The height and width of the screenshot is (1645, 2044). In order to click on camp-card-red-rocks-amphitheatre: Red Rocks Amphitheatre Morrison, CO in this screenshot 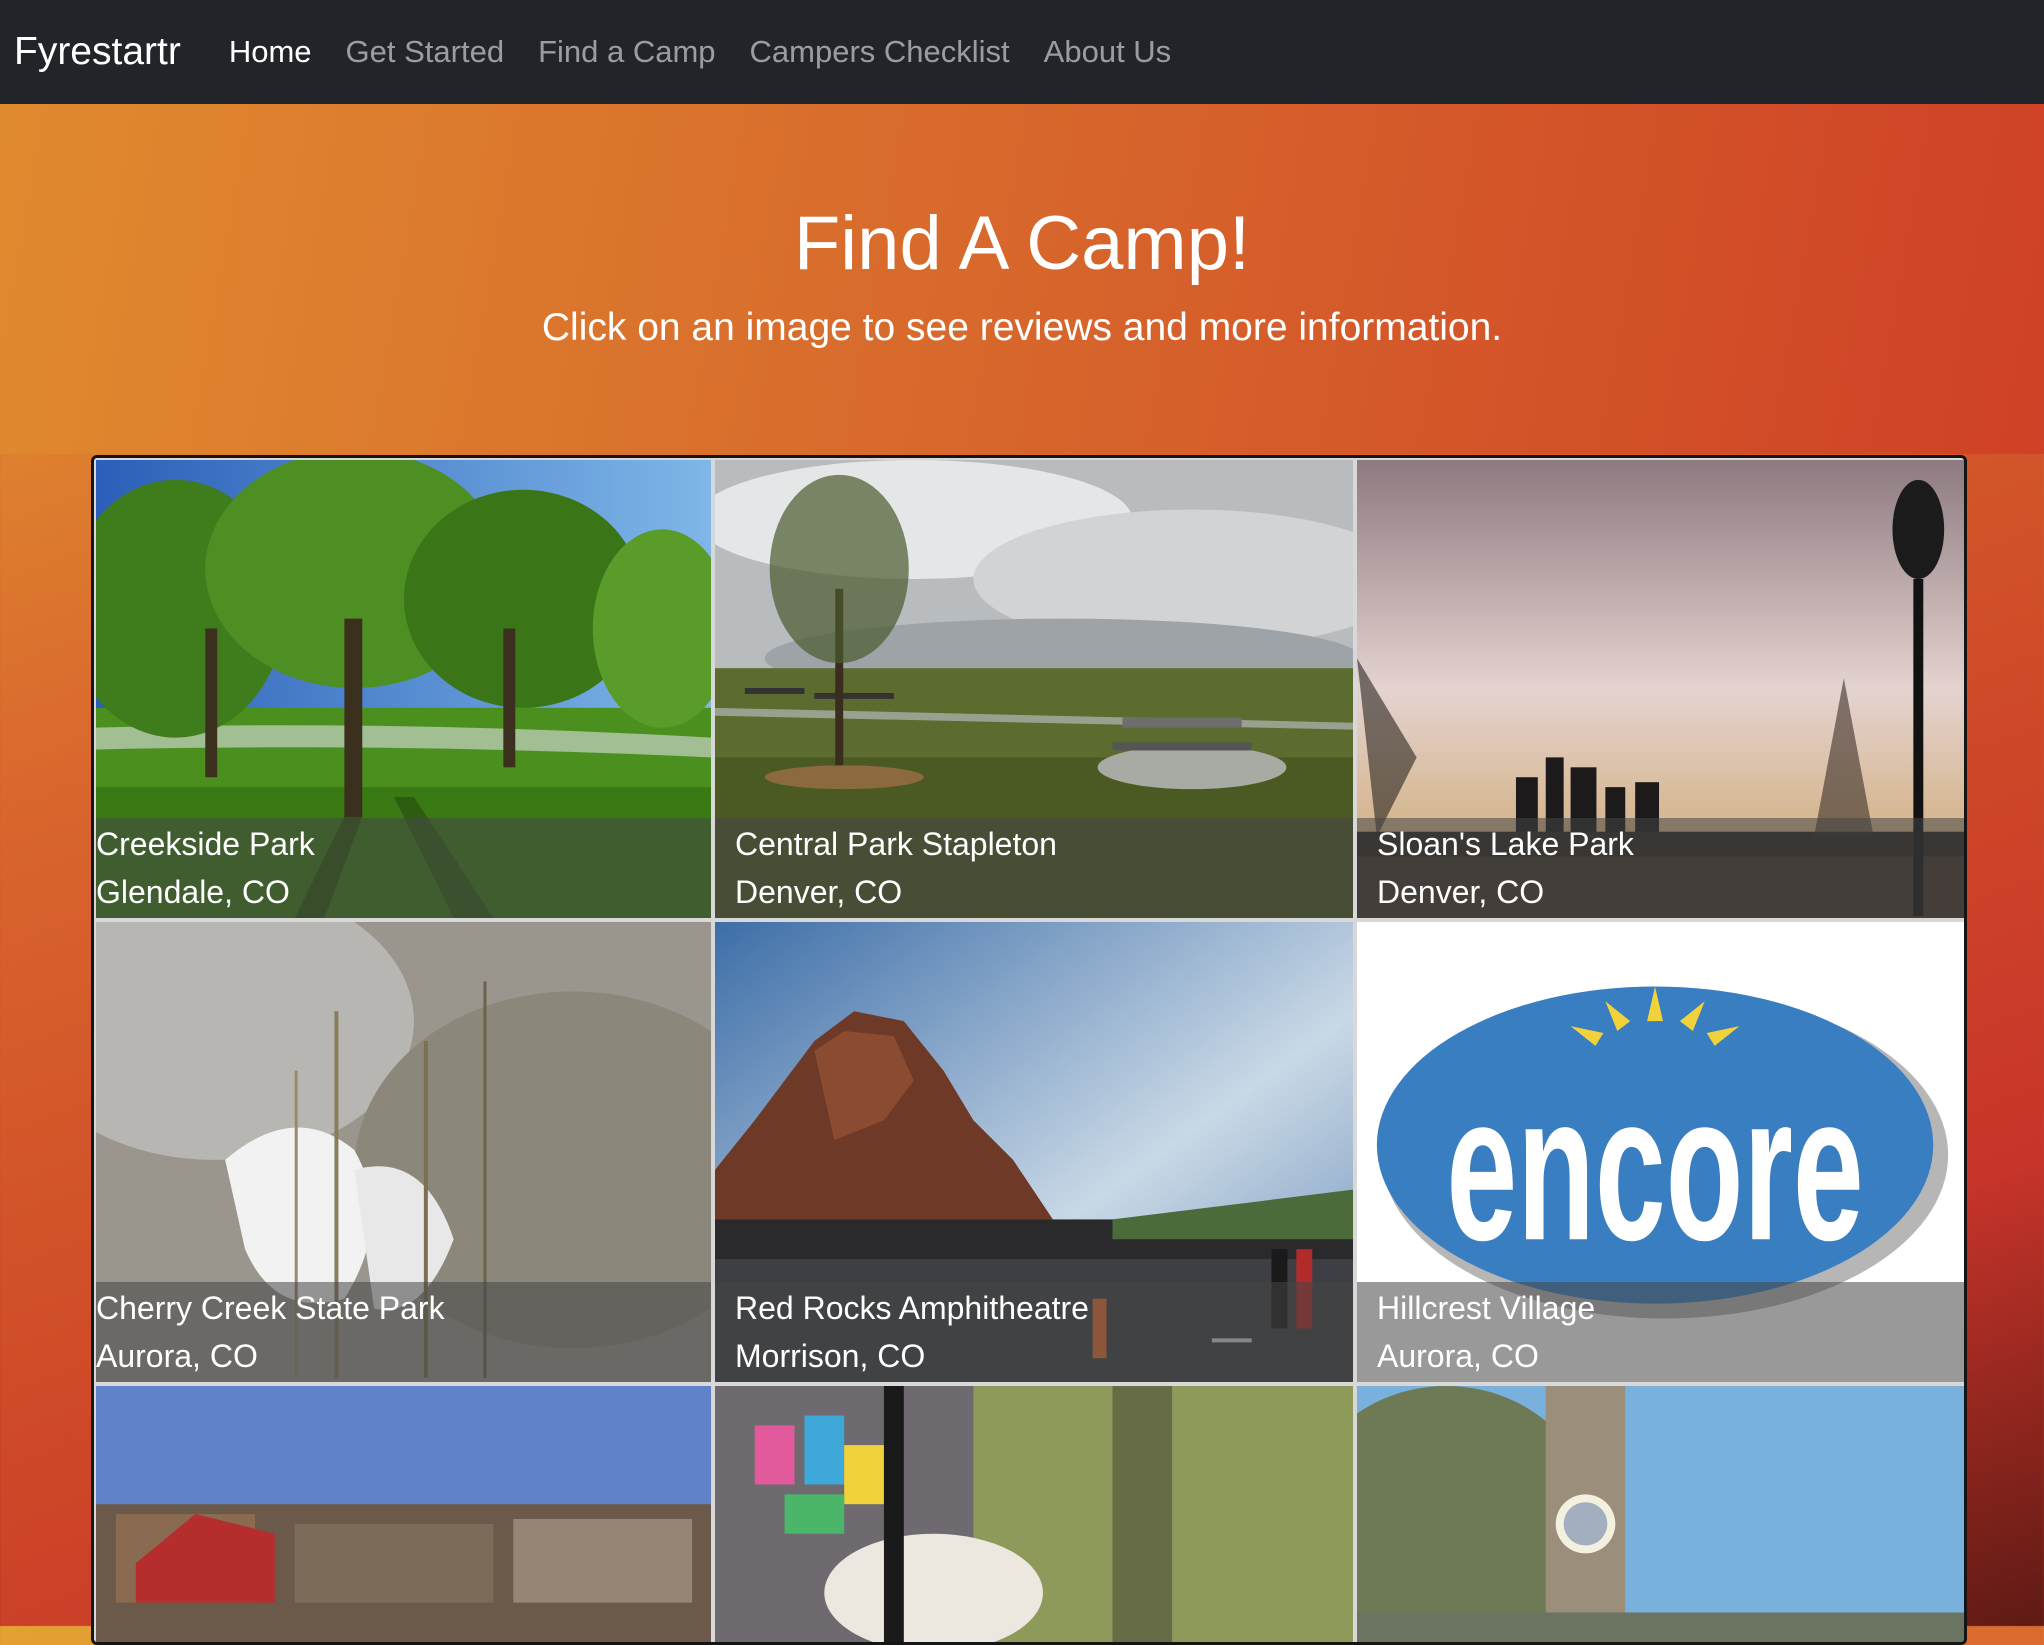, I will do `click(1034, 1152)`.